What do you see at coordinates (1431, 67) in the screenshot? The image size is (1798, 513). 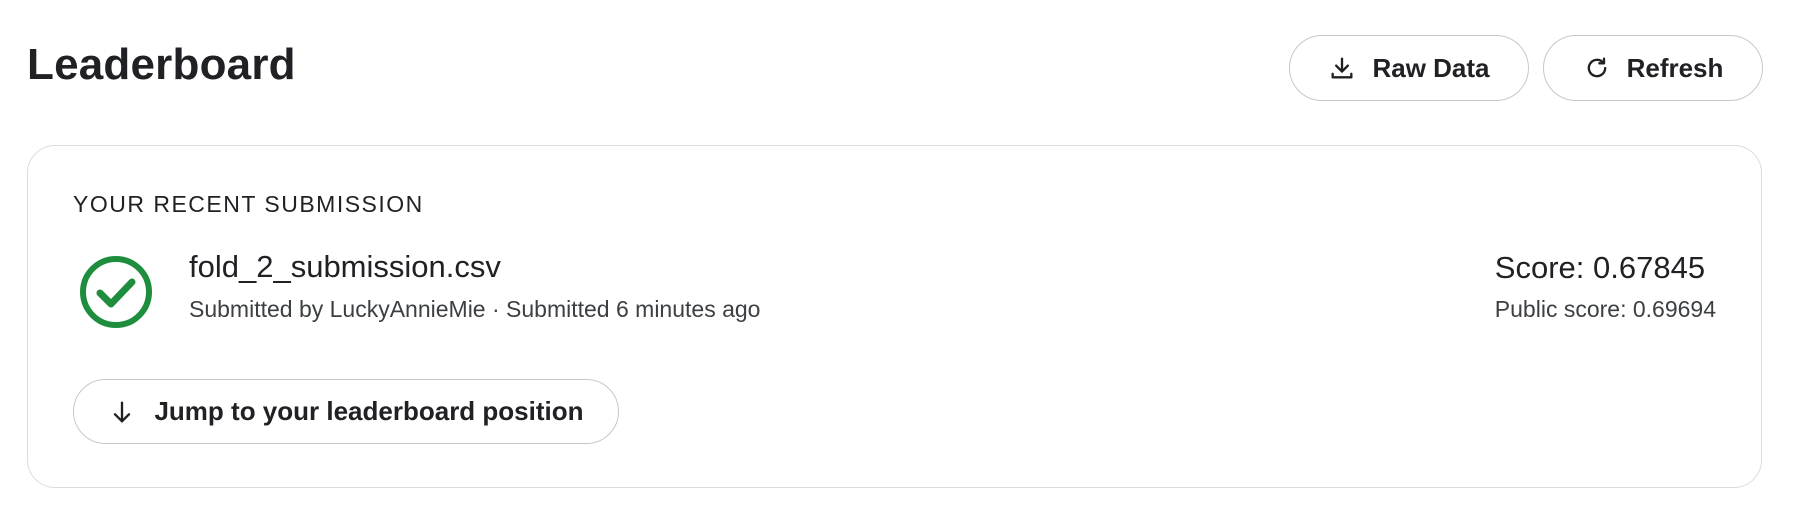 I see `raw-data-label: Raw Data` at bounding box center [1431, 67].